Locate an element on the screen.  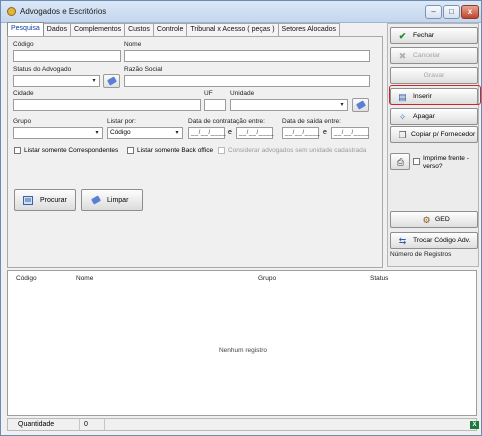
delete-icon: ✧ is located at coordinates (402, 117).